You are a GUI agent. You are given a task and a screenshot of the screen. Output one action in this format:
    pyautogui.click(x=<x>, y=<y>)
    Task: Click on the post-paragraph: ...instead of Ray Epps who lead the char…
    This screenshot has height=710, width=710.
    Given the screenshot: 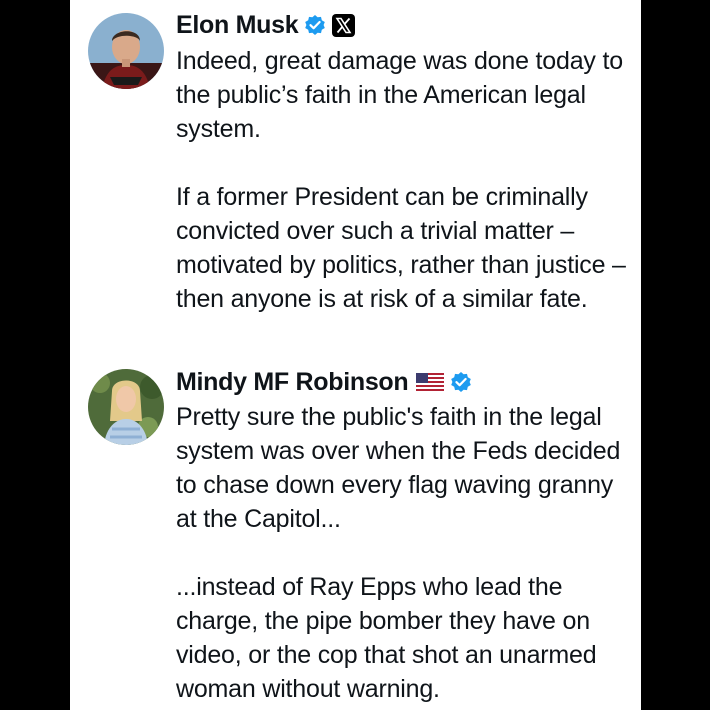 What is the action you would take?
    pyautogui.click(x=386, y=638)
    